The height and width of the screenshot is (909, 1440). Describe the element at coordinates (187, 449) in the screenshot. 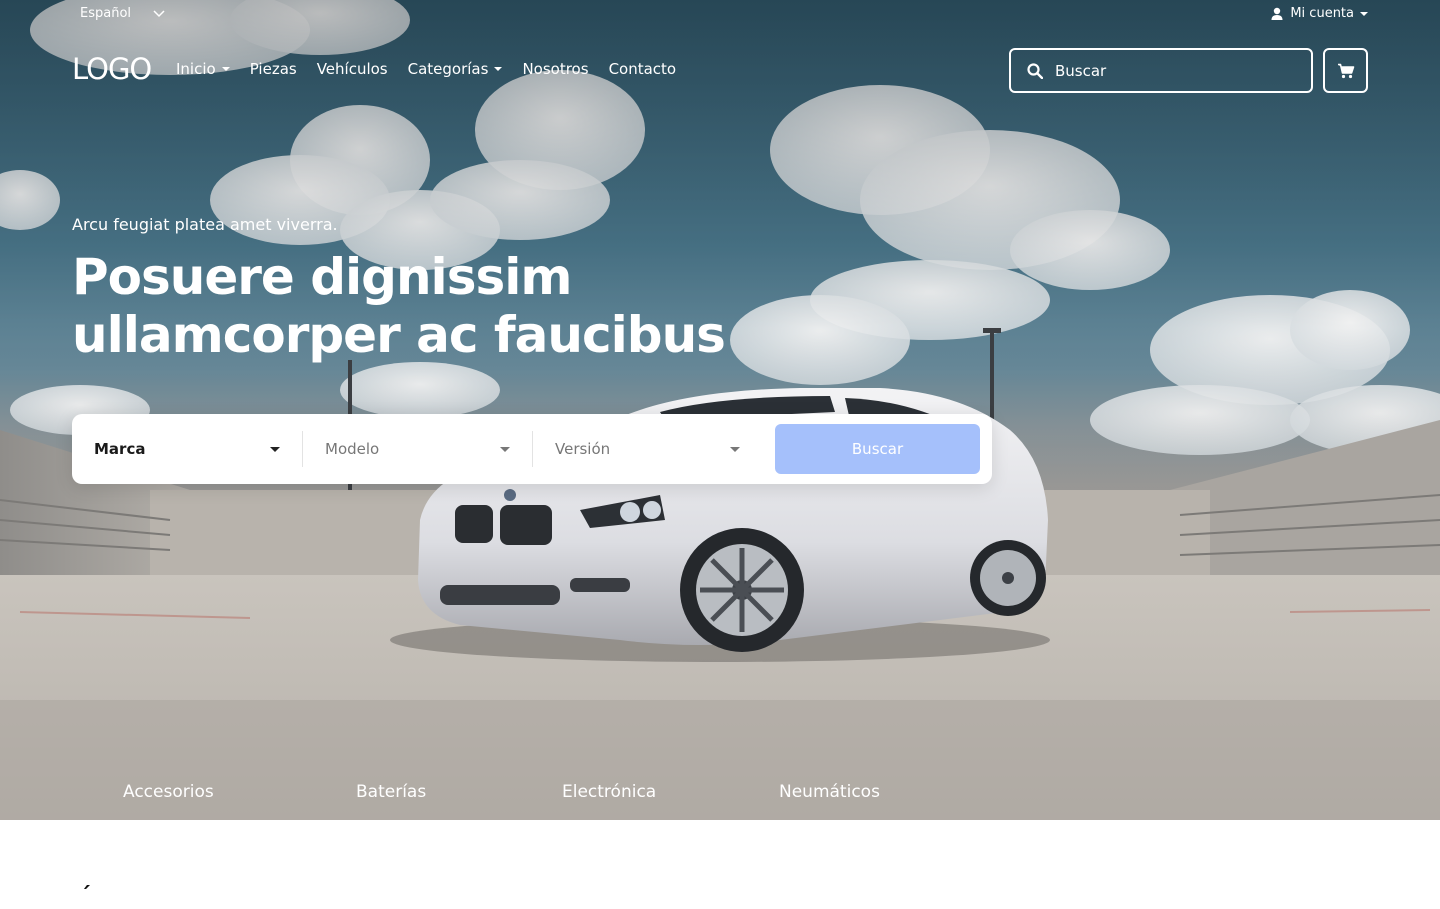

I see `brand-select: Marca` at that location.